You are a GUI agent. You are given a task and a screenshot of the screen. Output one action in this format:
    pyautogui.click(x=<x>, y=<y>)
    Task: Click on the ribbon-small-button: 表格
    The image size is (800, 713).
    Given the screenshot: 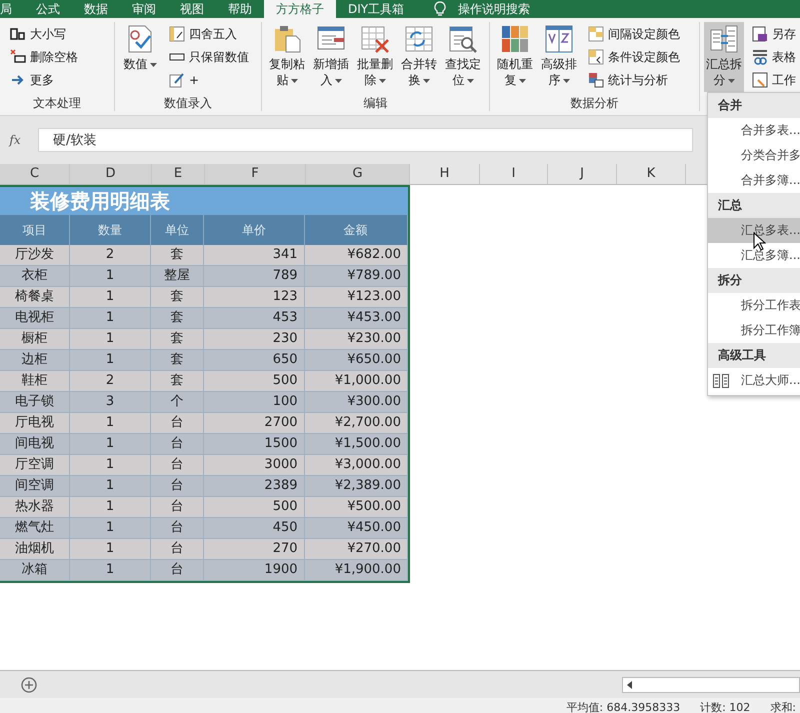 What is the action you would take?
    pyautogui.click(x=774, y=57)
    